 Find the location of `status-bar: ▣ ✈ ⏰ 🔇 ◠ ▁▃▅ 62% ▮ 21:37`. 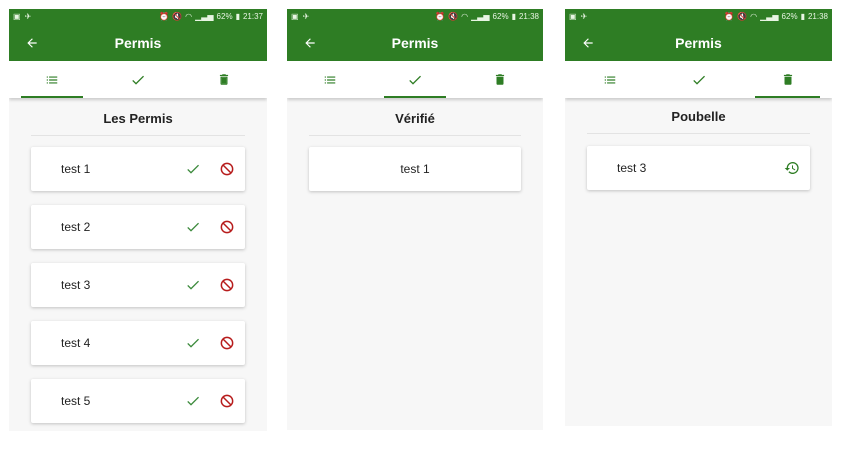

status-bar: ▣ ✈ ⏰ 🔇 ◠ ▁▃▅ 62% ▮ 21:37 is located at coordinates (138, 16).